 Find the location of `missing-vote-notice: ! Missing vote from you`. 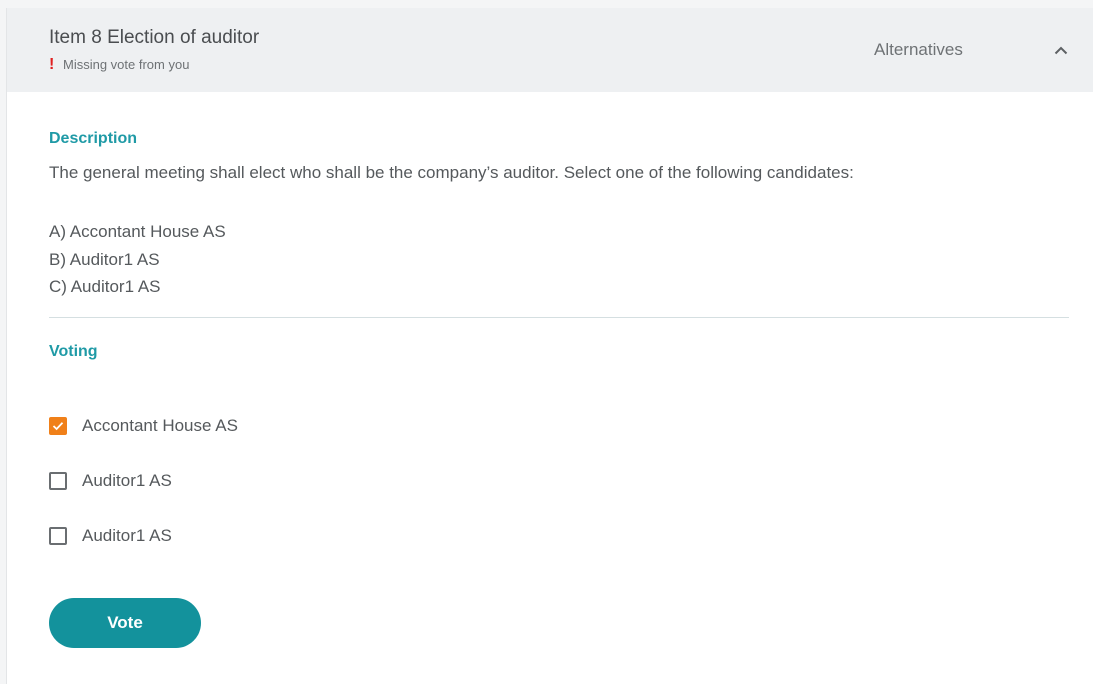

missing-vote-notice: ! Missing vote from you is located at coordinates (119, 64).